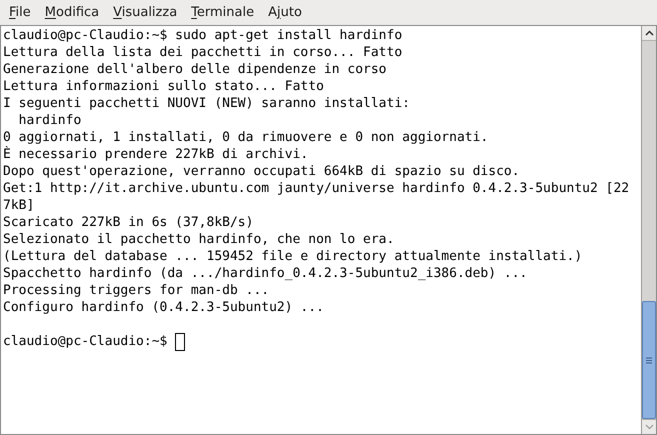  What do you see at coordinates (649, 426) in the screenshot?
I see `scroll-down-icon` at bounding box center [649, 426].